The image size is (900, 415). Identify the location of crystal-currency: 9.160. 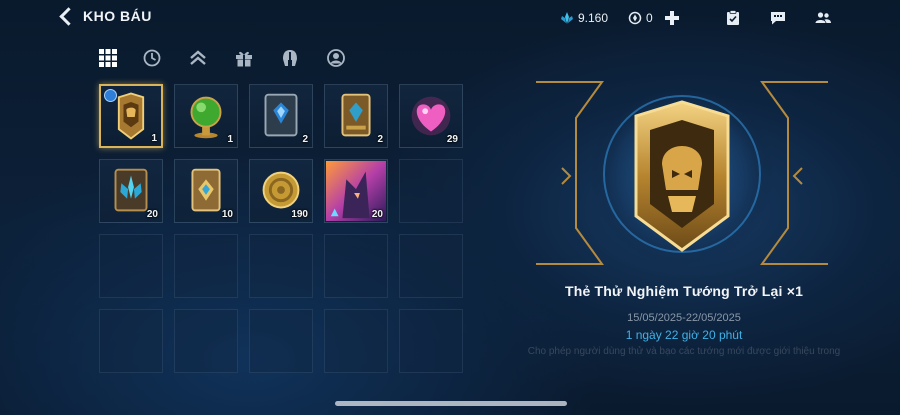
(584, 18).